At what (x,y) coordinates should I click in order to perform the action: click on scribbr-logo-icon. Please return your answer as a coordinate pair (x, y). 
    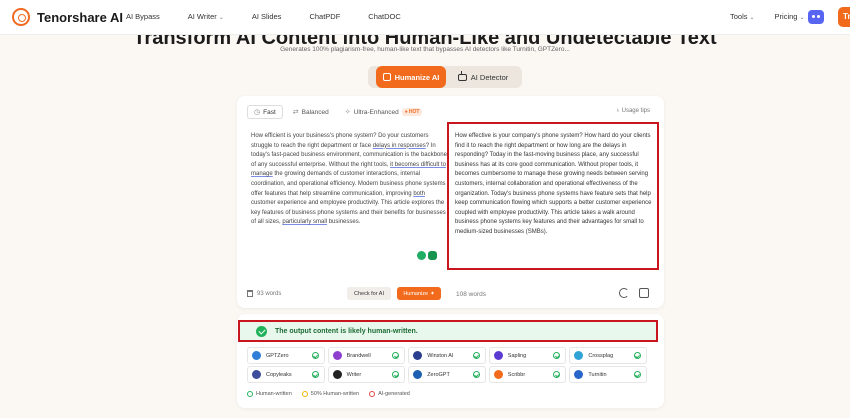
    Looking at the image, I should click on (498, 374).